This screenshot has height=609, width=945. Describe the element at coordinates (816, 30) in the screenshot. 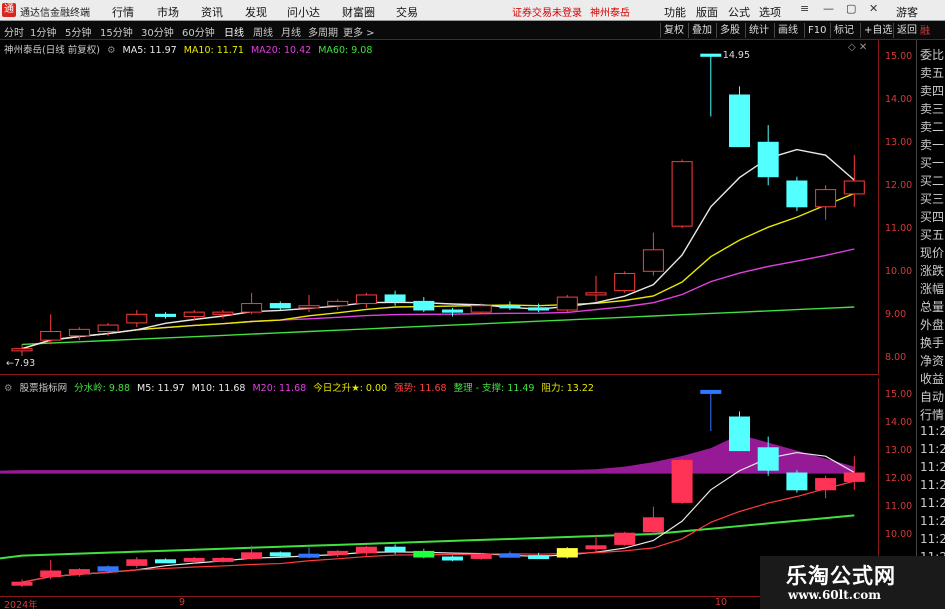

I see `f10-button: F10` at that location.